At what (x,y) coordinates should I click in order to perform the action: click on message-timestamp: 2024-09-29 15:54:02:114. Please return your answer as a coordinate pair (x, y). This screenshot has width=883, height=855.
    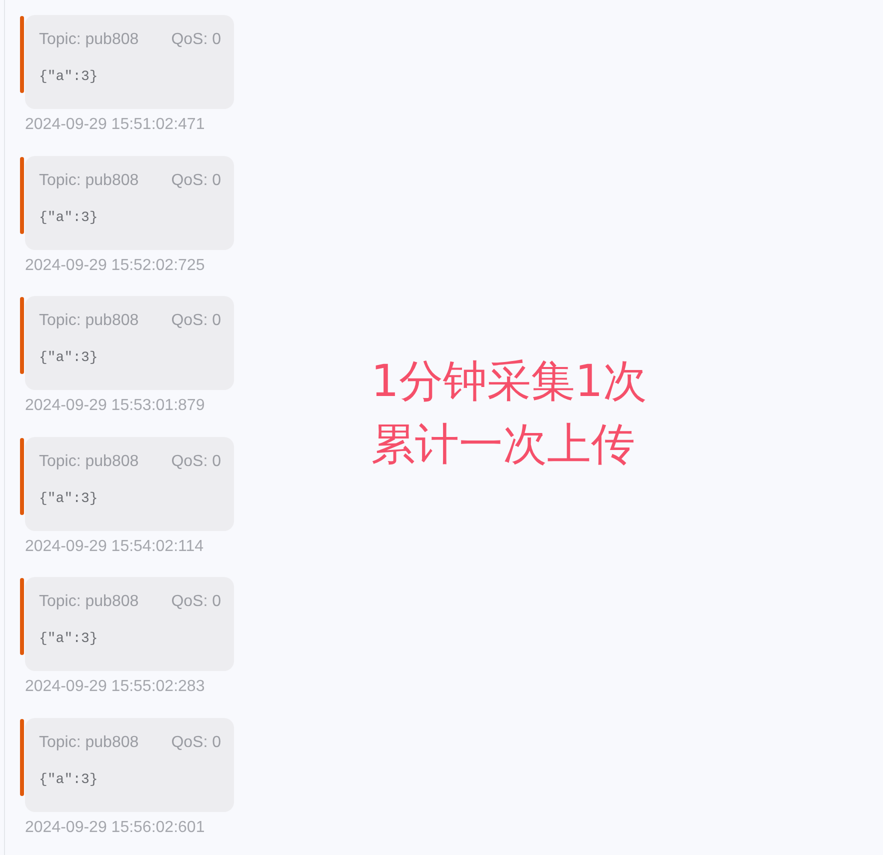
    Looking at the image, I should click on (114, 546).